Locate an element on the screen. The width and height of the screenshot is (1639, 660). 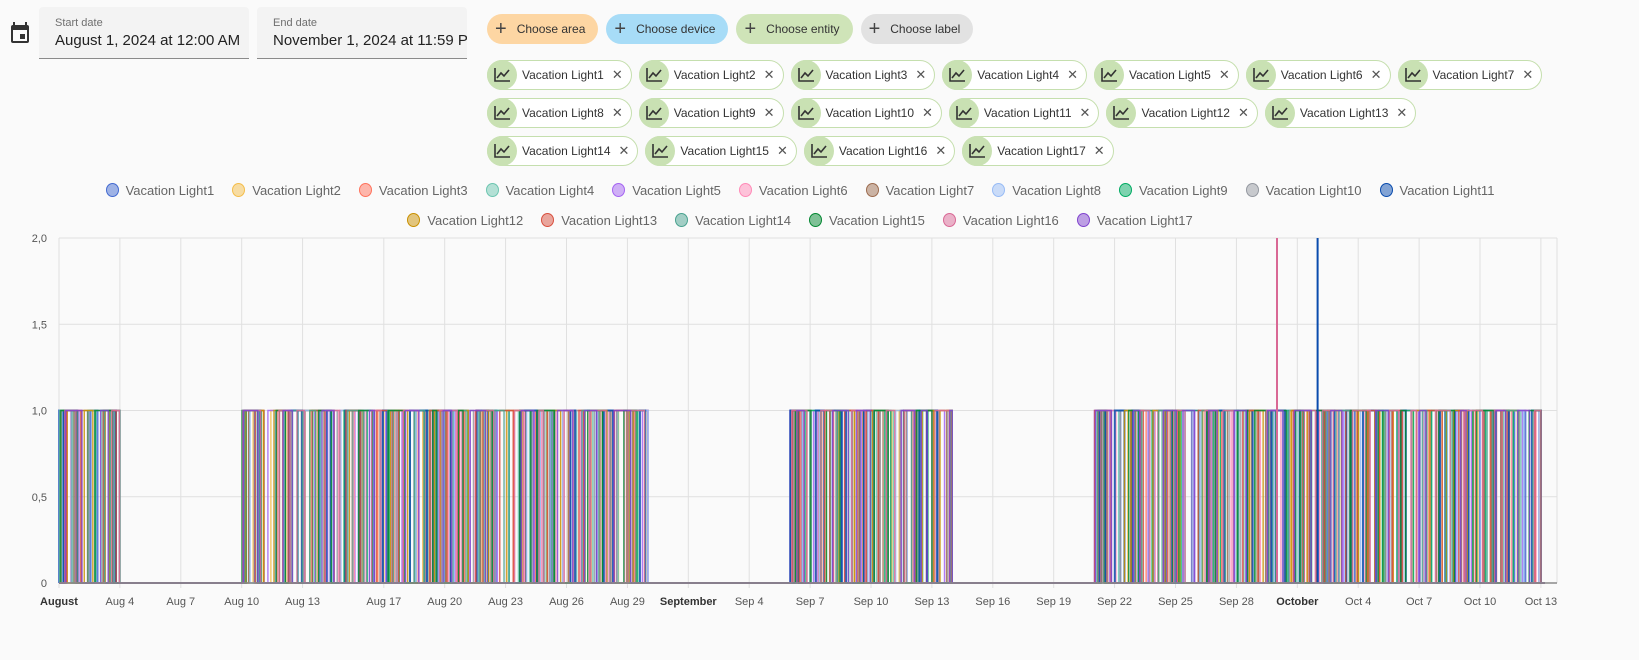
x-tick-label: Aug 20 is located at coordinates (444, 602).